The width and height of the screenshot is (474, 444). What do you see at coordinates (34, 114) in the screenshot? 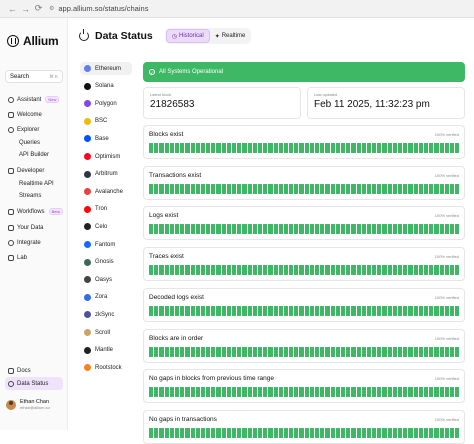
I see `sidebar-item-welcome: Welcome` at bounding box center [34, 114].